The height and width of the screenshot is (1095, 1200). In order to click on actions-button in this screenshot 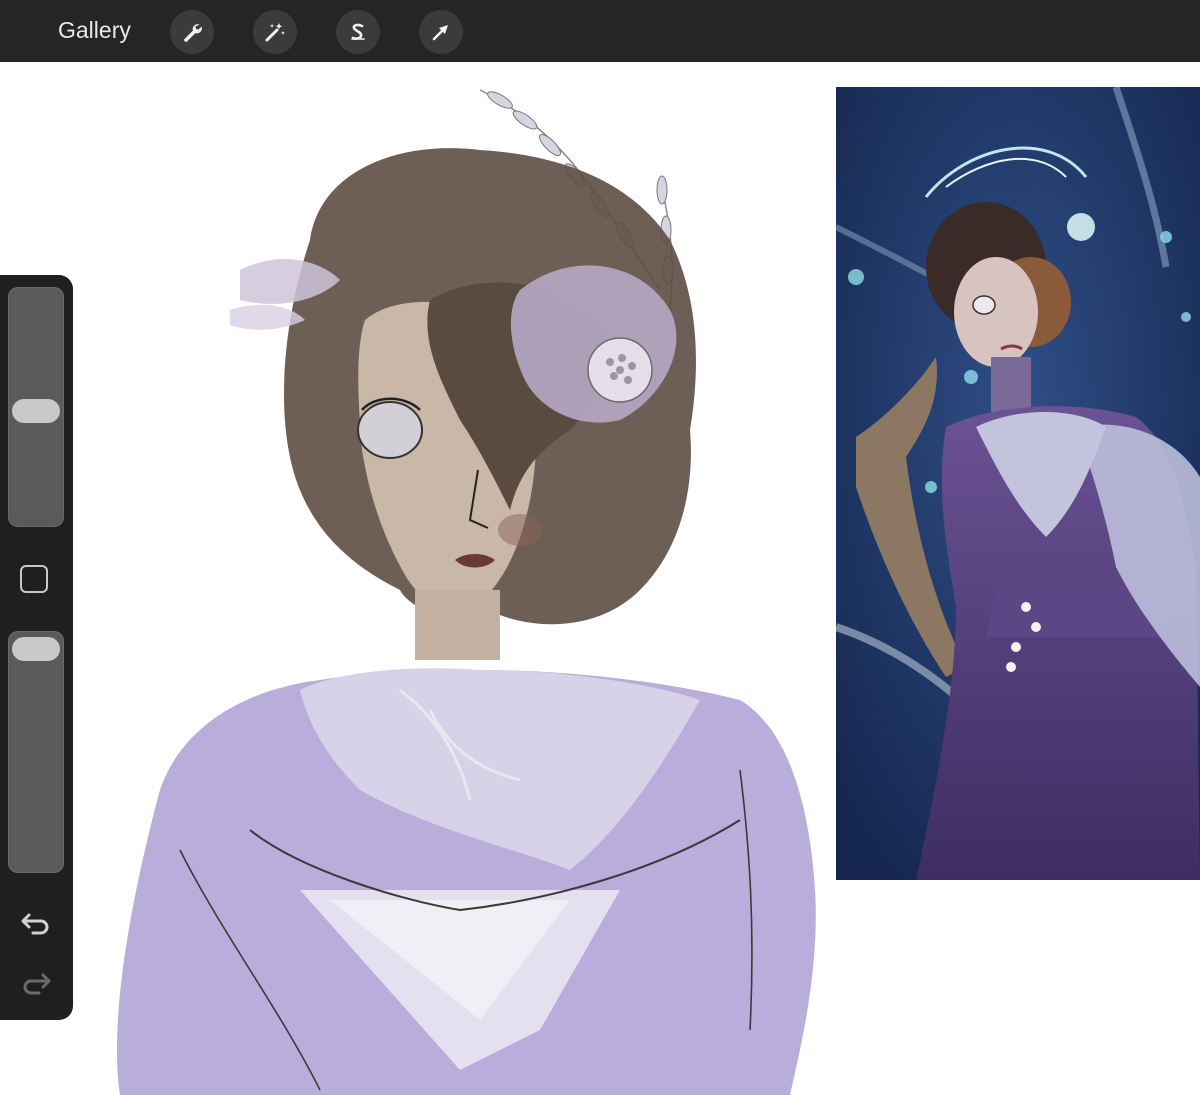, I will do `click(192, 32)`.